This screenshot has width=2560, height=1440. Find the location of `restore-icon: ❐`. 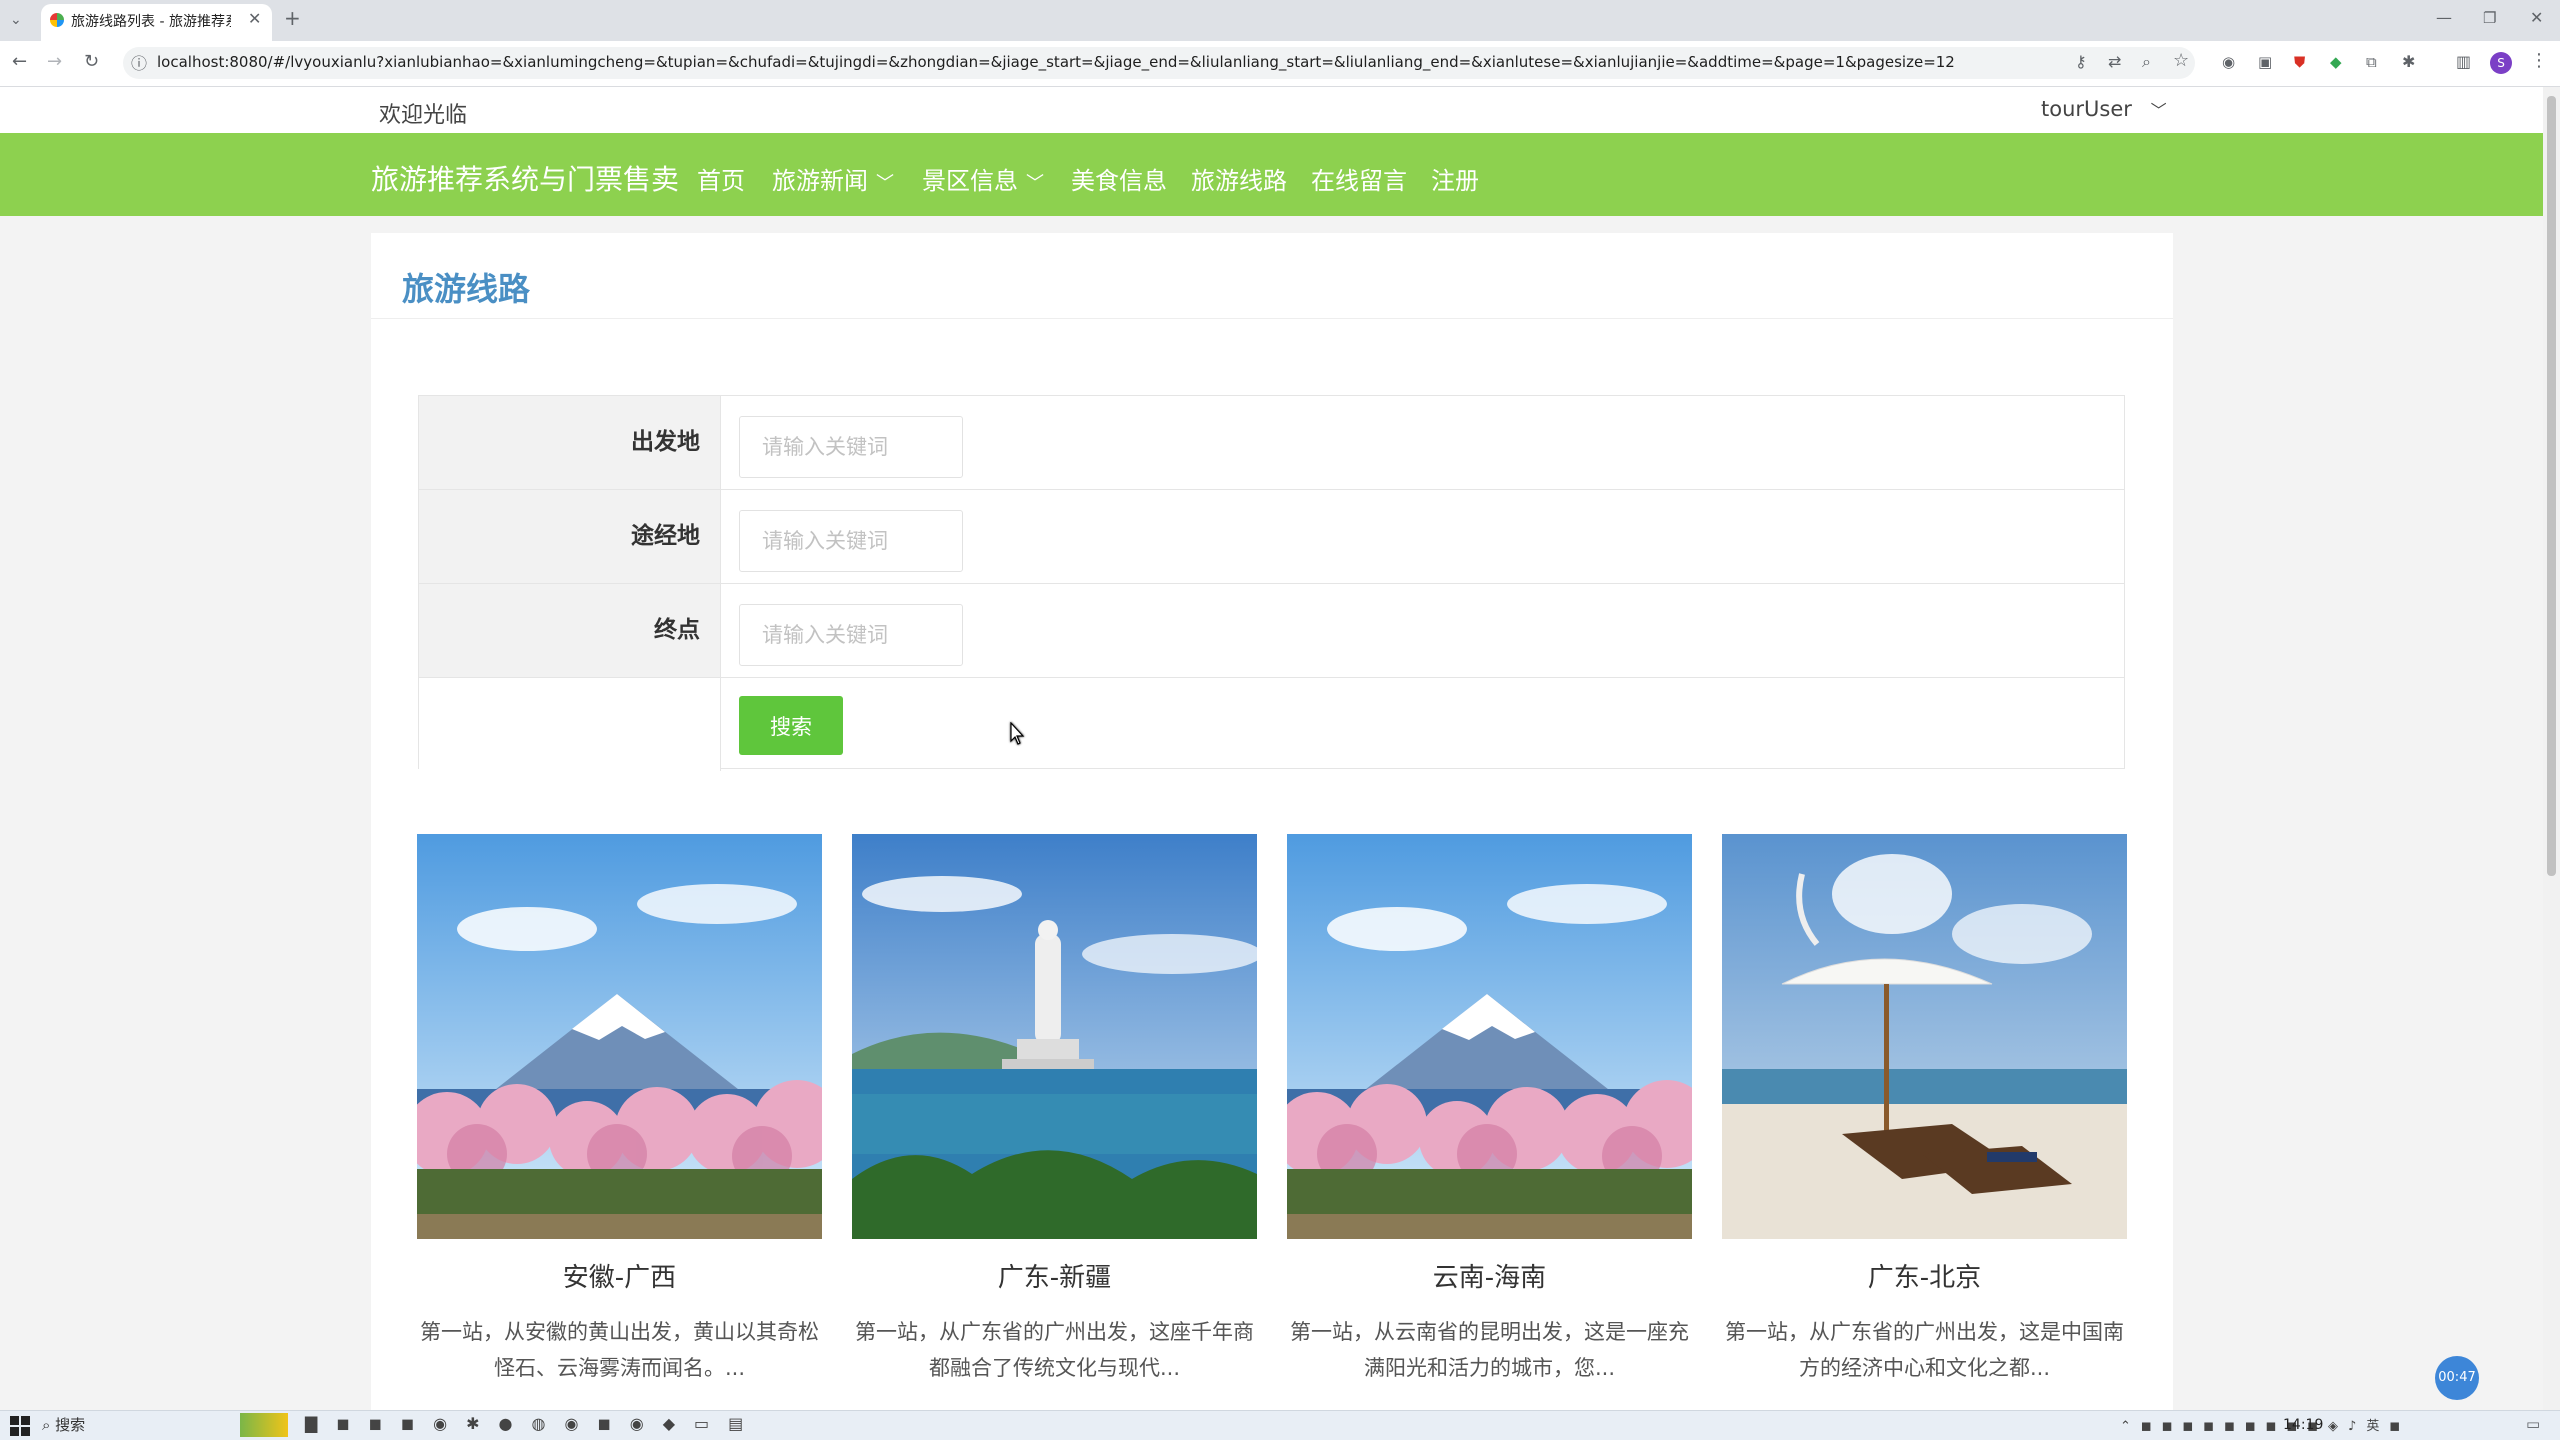

restore-icon: ❐ is located at coordinates (2489, 18).